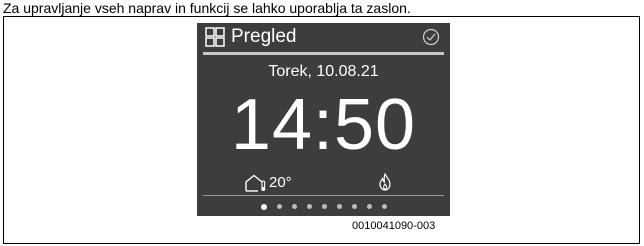  Describe the element at coordinates (255, 183) in the screenshot. I see `house-thermometer-icon` at that location.